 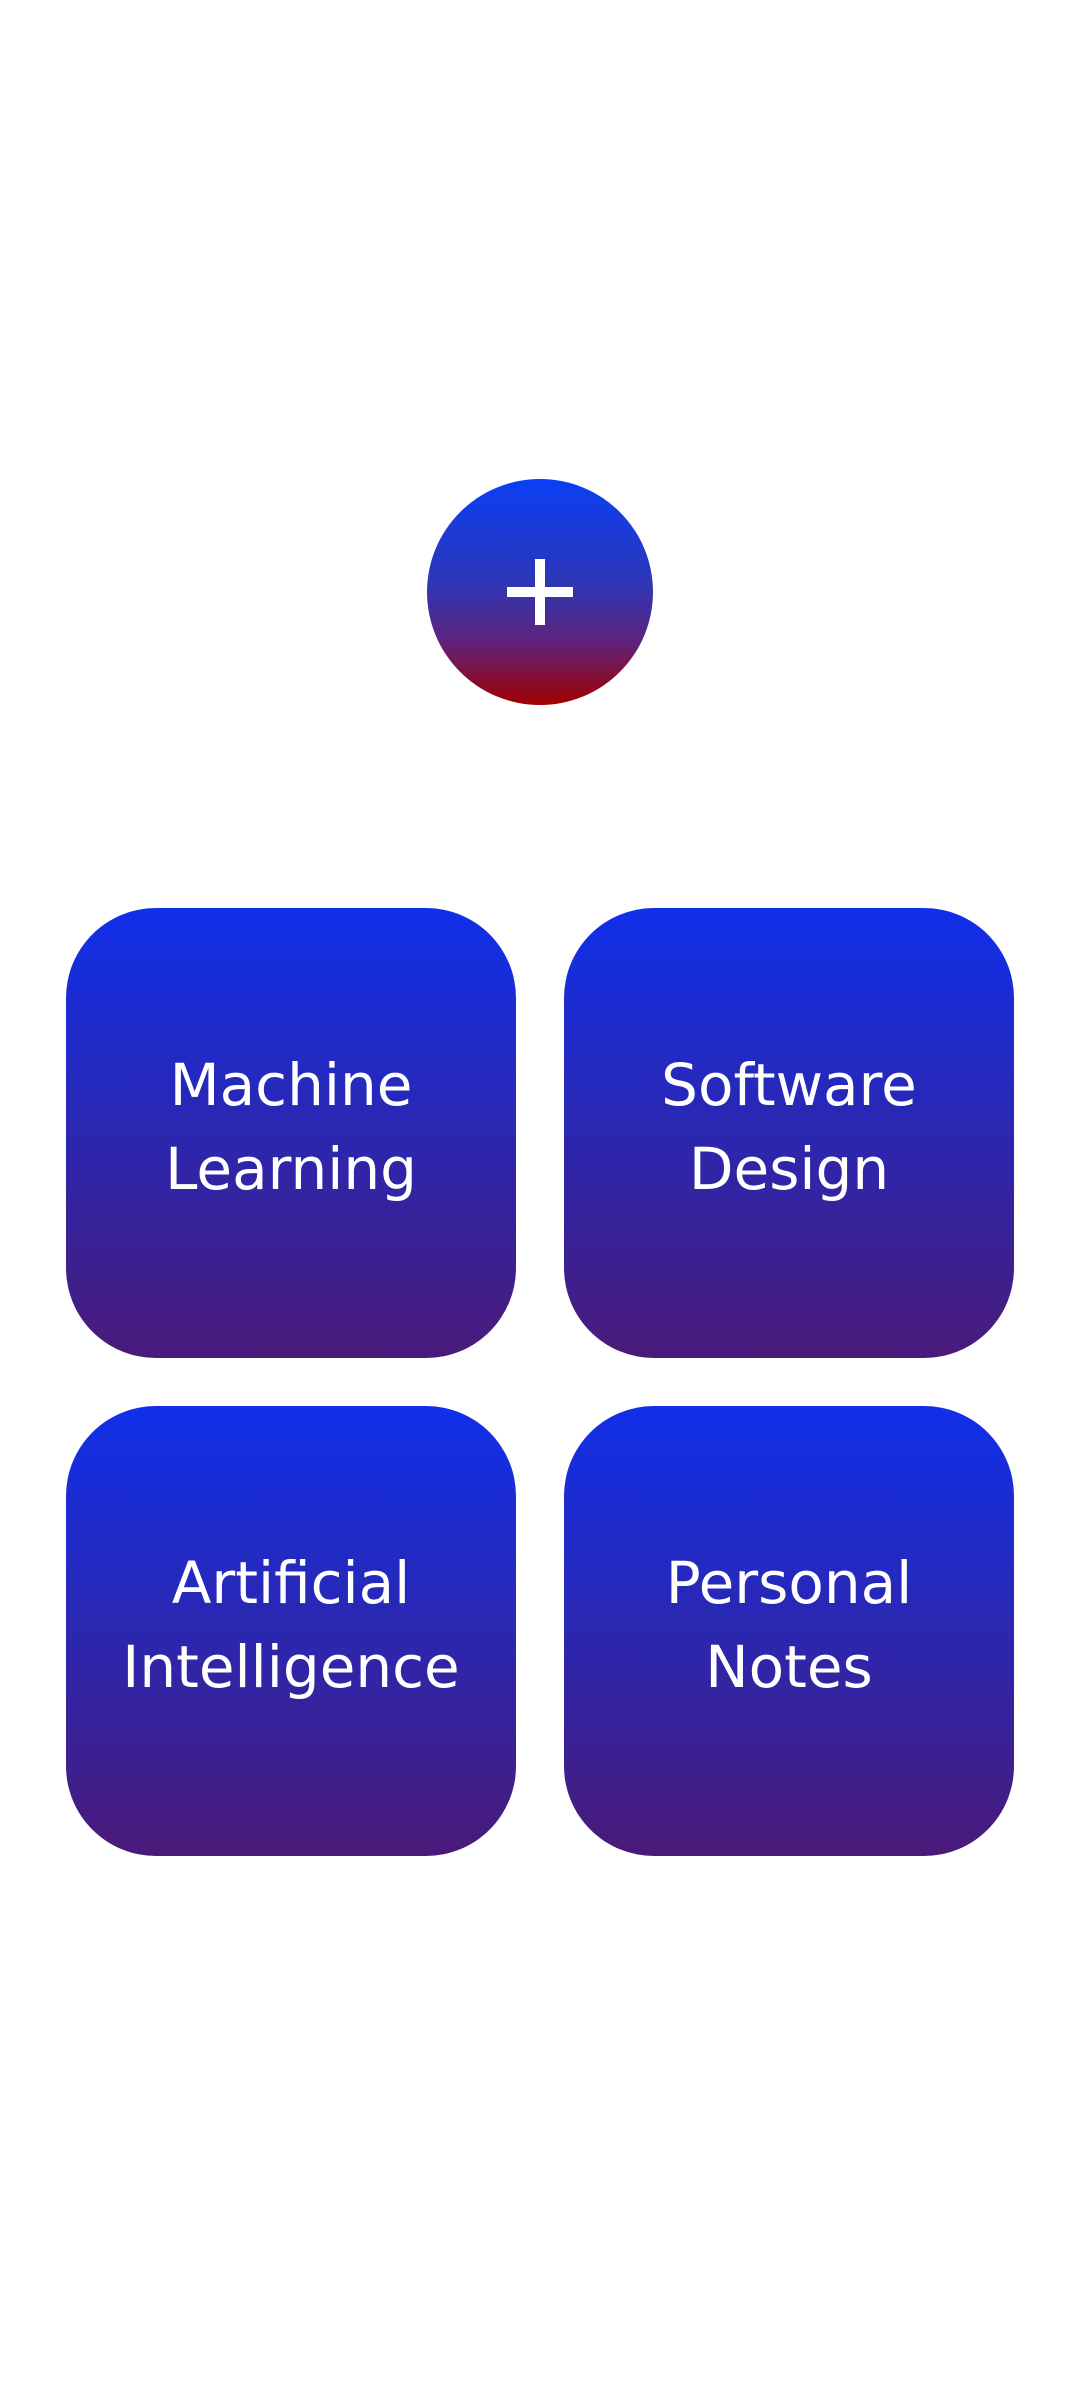 I want to click on category-card-personal-notes: Personal Notes, so click(x=789, y=1631).